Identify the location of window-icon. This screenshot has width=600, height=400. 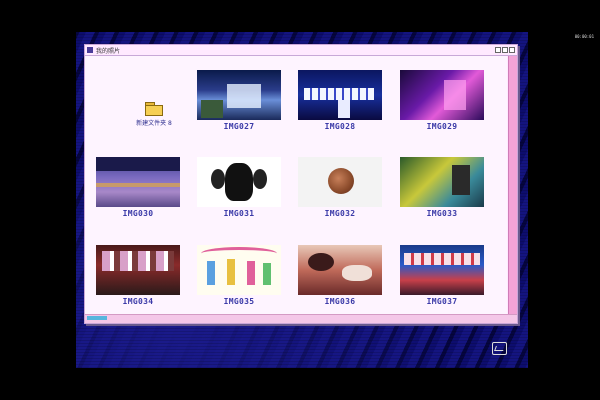
(90, 50).